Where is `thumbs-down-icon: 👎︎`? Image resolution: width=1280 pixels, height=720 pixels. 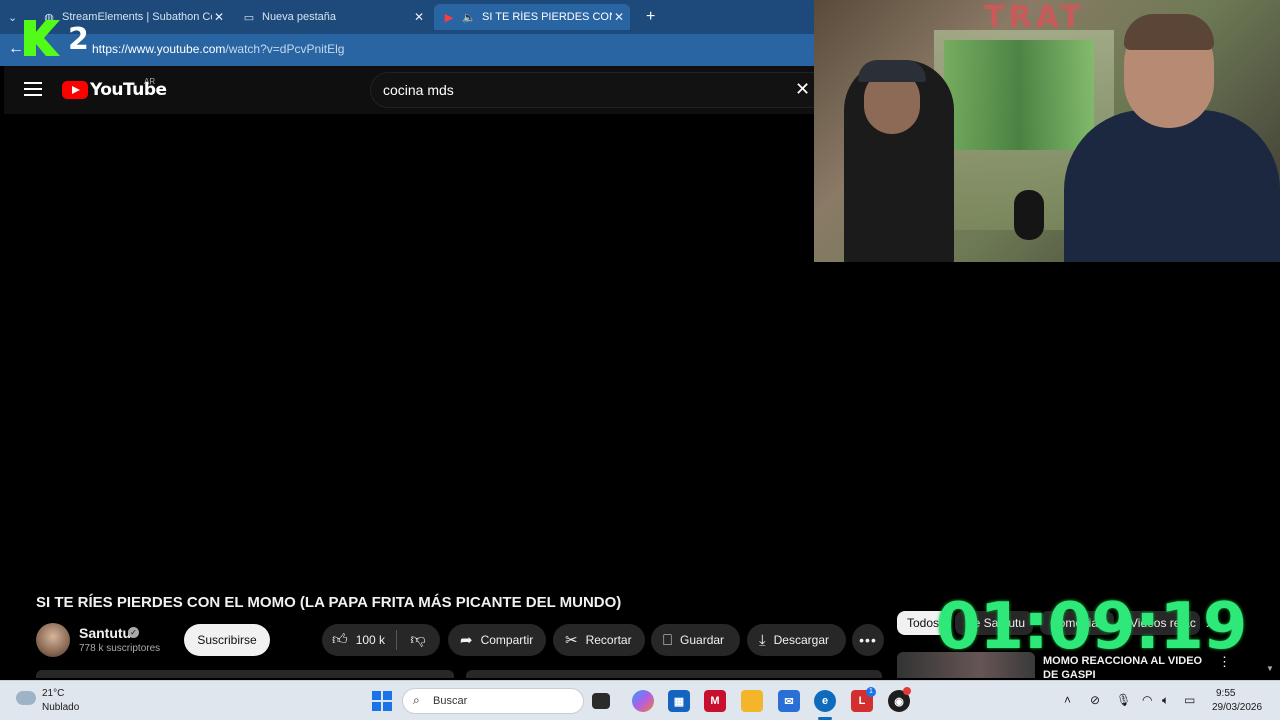
thumbs-down-icon: 👎︎ is located at coordinates (418, 639).